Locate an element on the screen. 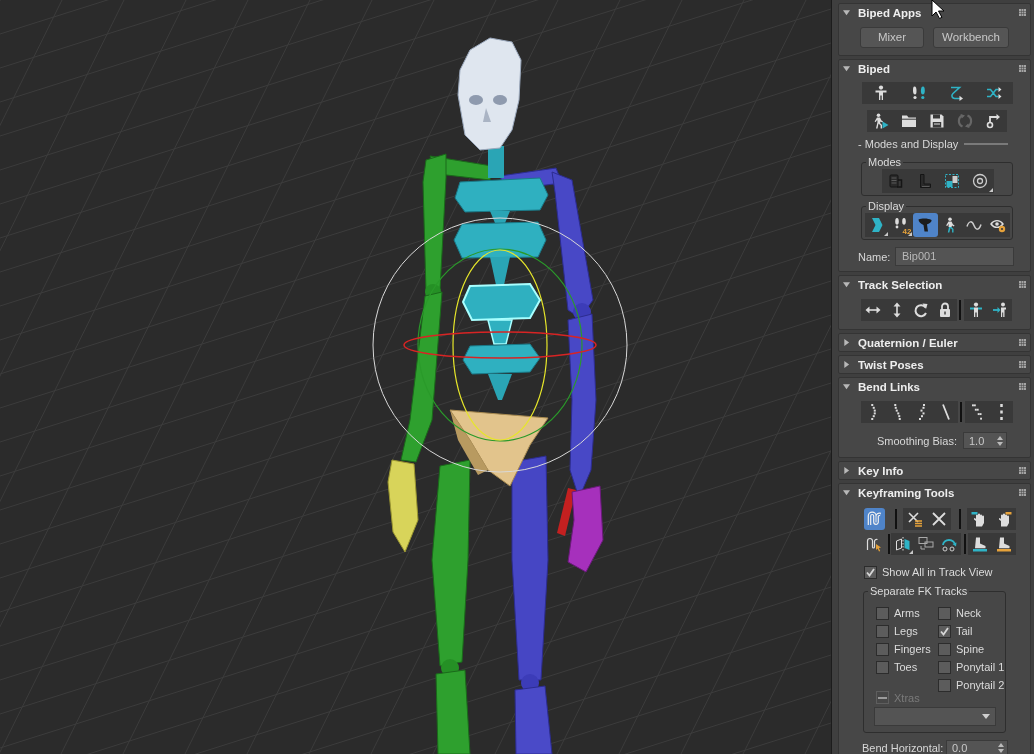  document-stack-icon is located at coordinates (896, 181).